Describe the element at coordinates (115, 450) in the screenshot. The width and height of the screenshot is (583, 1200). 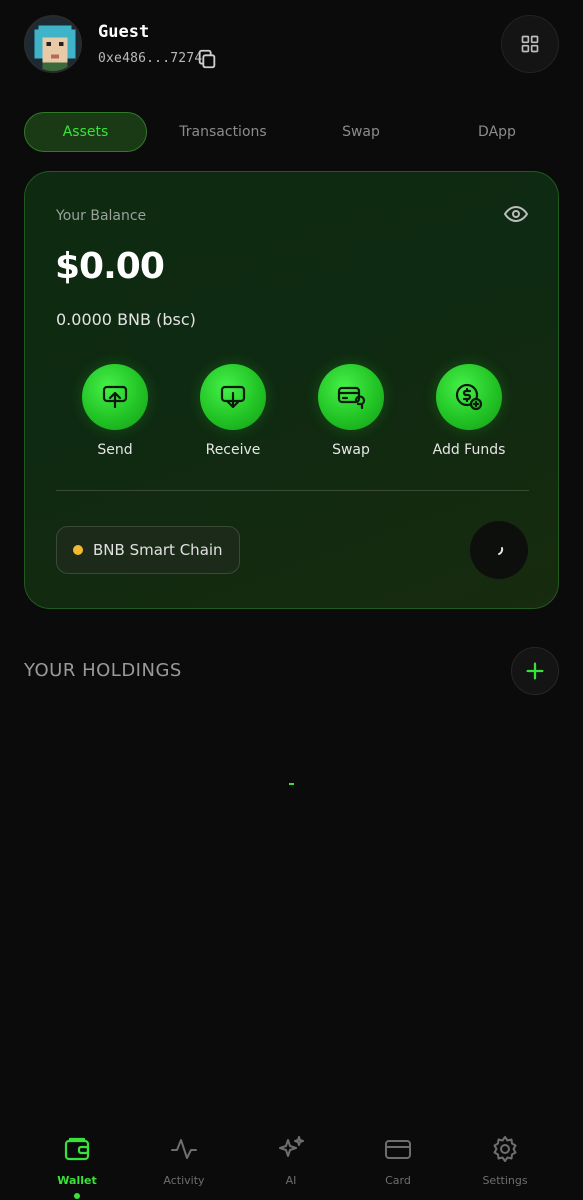
I see `send-label: Send` at that location.